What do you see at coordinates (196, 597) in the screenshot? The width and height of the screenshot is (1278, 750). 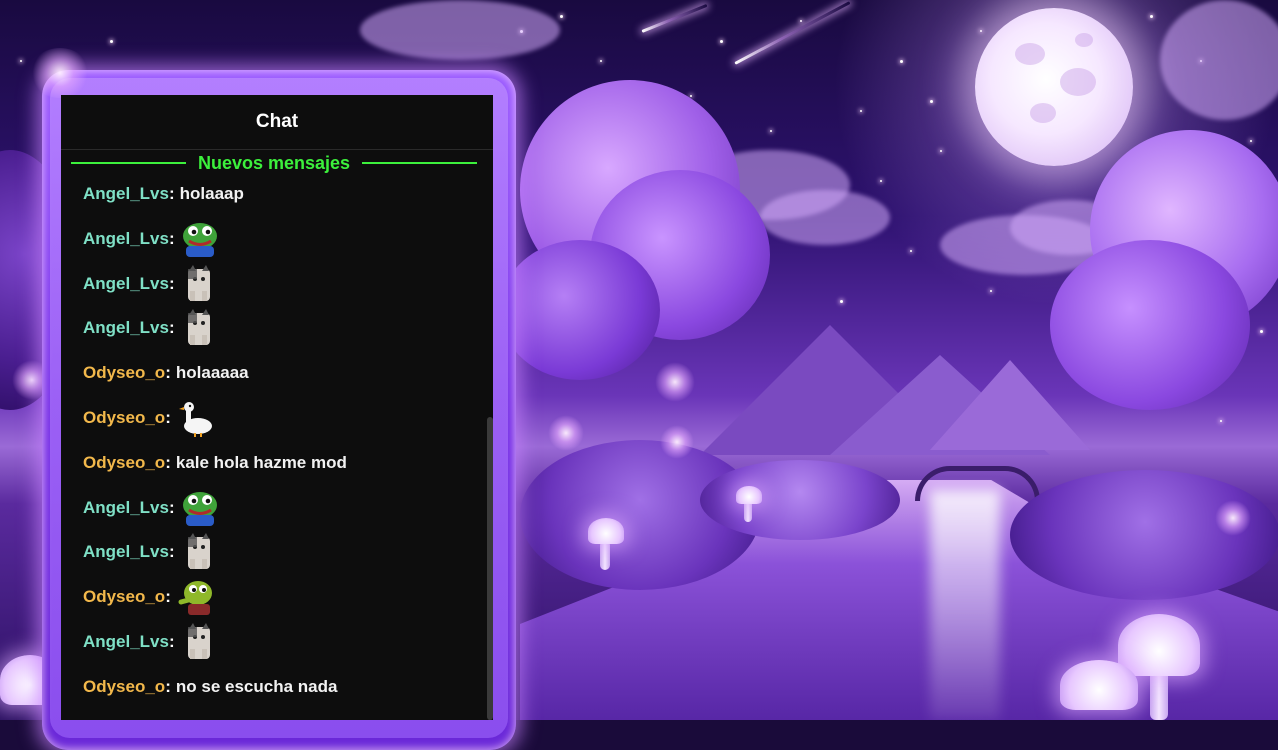 I see `pepe-pointing-emote` at bounding box center [196, 597].